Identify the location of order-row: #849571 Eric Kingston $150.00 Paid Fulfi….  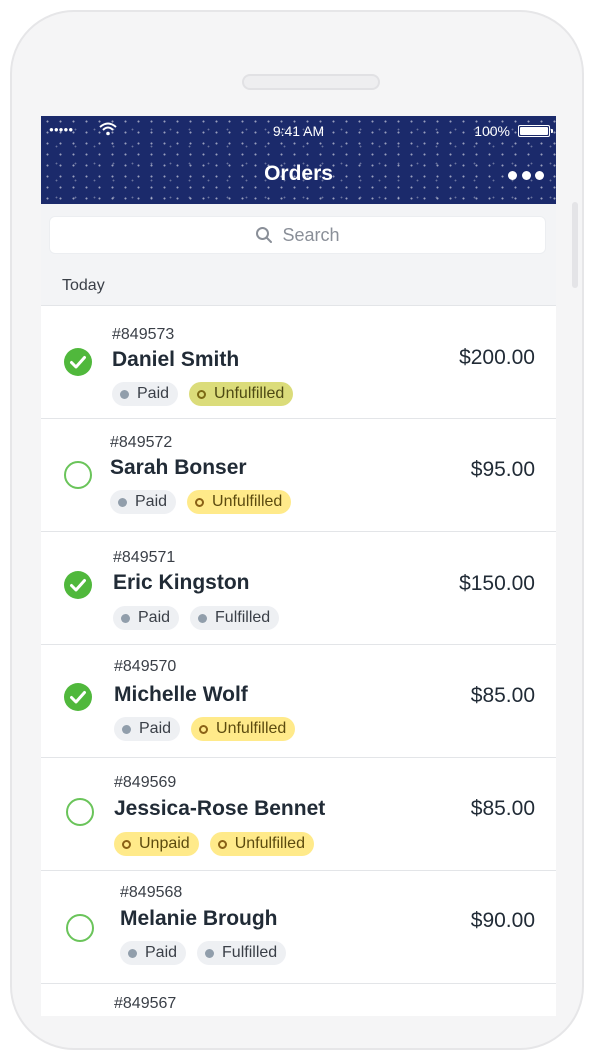
(298, 588).